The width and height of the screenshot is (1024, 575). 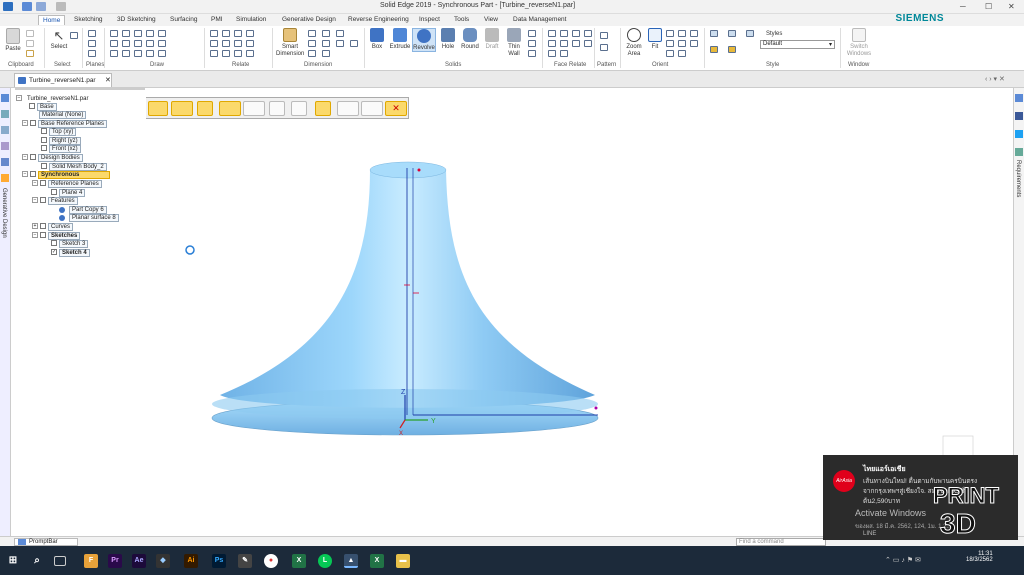 What do you see at coordinates (219, 561) in the screenshot?
I see `photoshop-icon: Ps` at bounding box center [219, 561].